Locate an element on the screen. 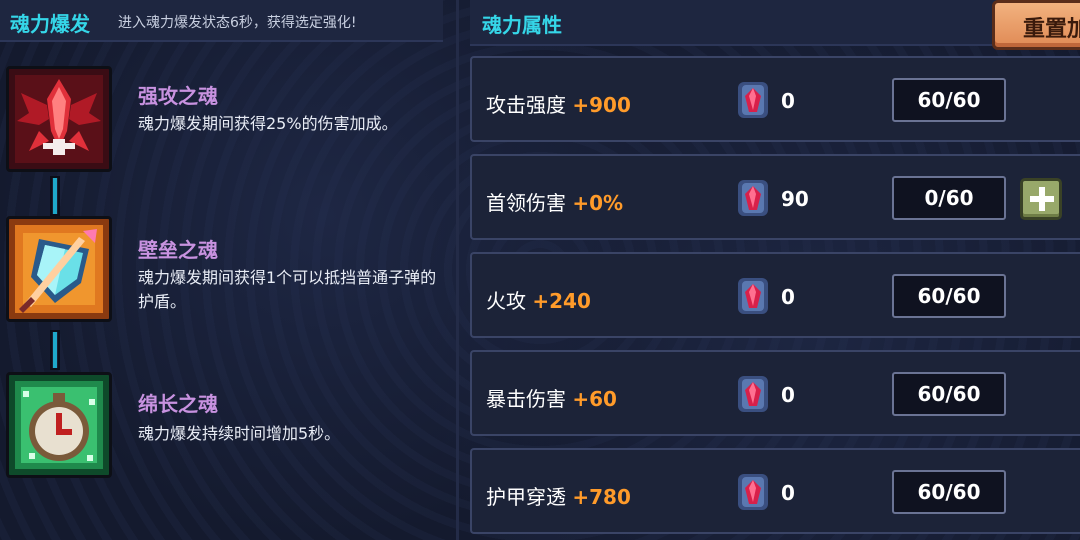  stopwatch-icon is located at coordinates (59, 425).